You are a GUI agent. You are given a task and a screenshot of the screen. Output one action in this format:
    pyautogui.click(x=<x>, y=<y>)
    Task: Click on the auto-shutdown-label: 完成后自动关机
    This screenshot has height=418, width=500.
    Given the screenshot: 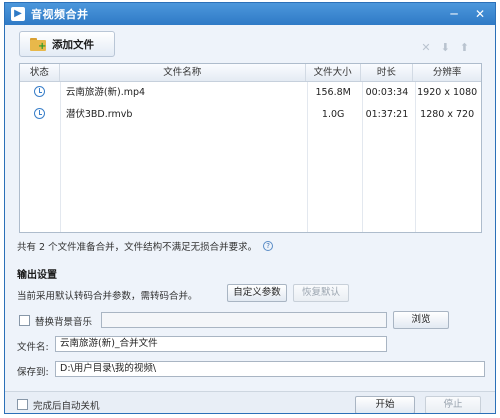 What is the action you would take?
    pyautogui.click(x=66, y=406)
    